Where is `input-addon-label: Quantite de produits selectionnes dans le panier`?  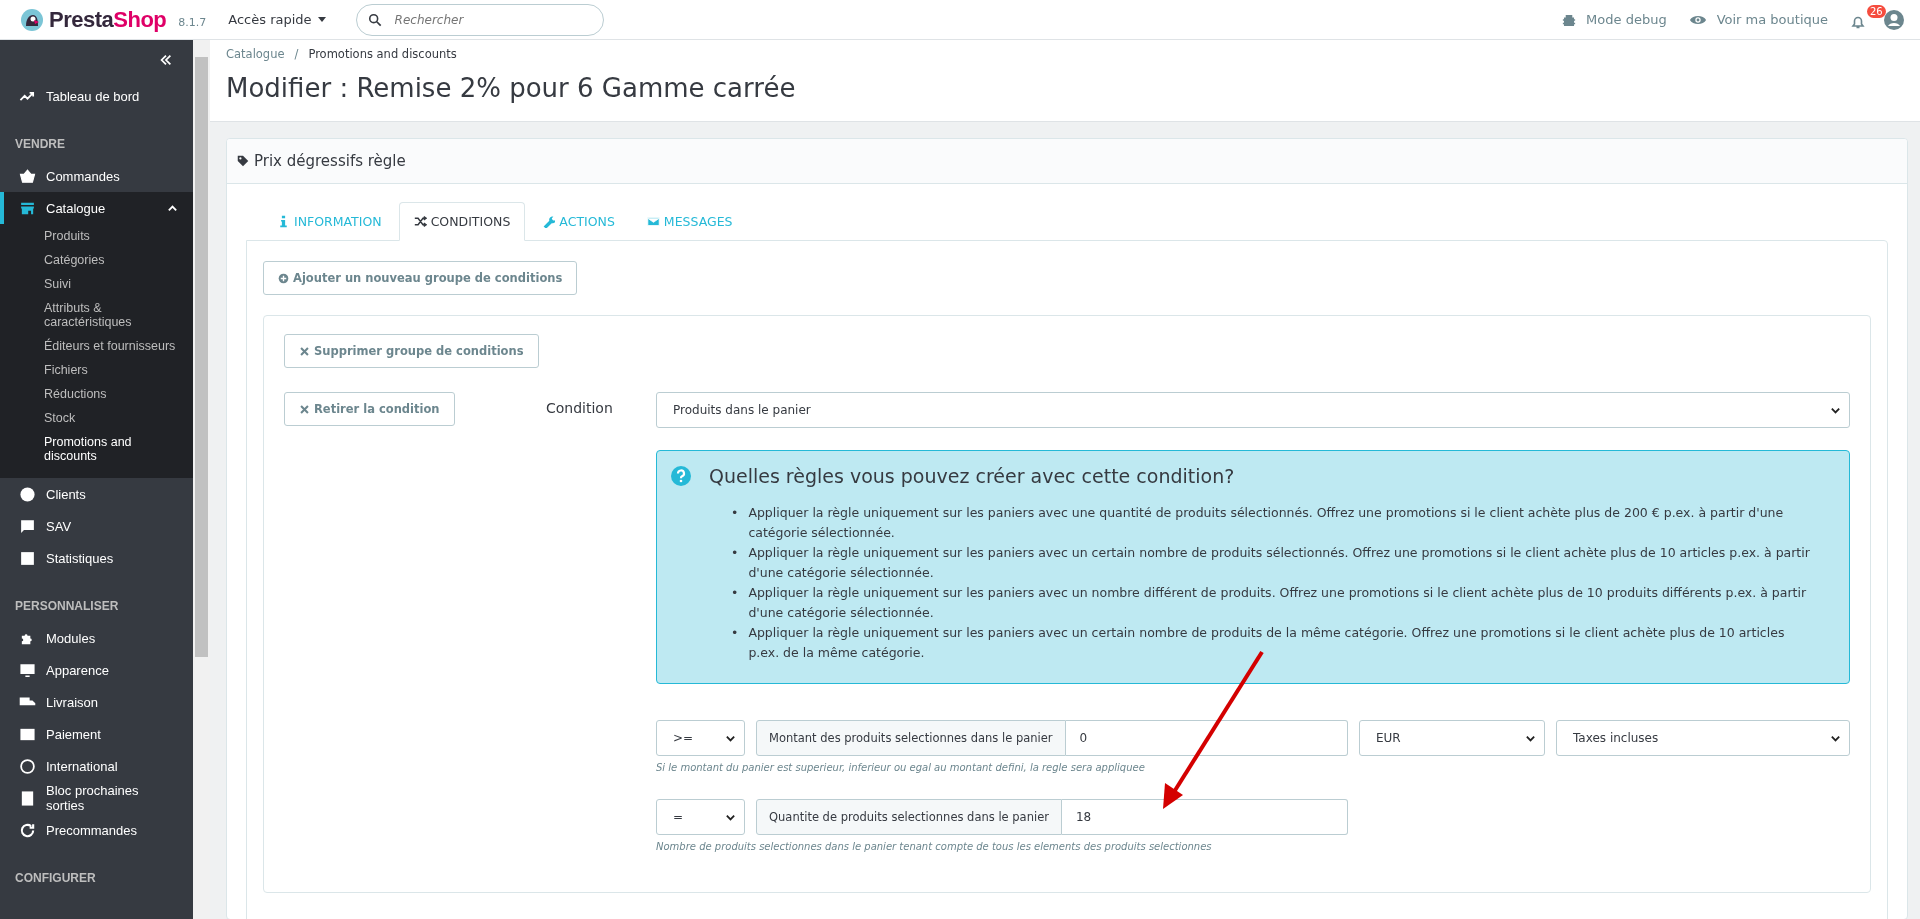 input-addon-label: Quantite de produits selectionnes dans le panier is located at coordinates (909, 817).